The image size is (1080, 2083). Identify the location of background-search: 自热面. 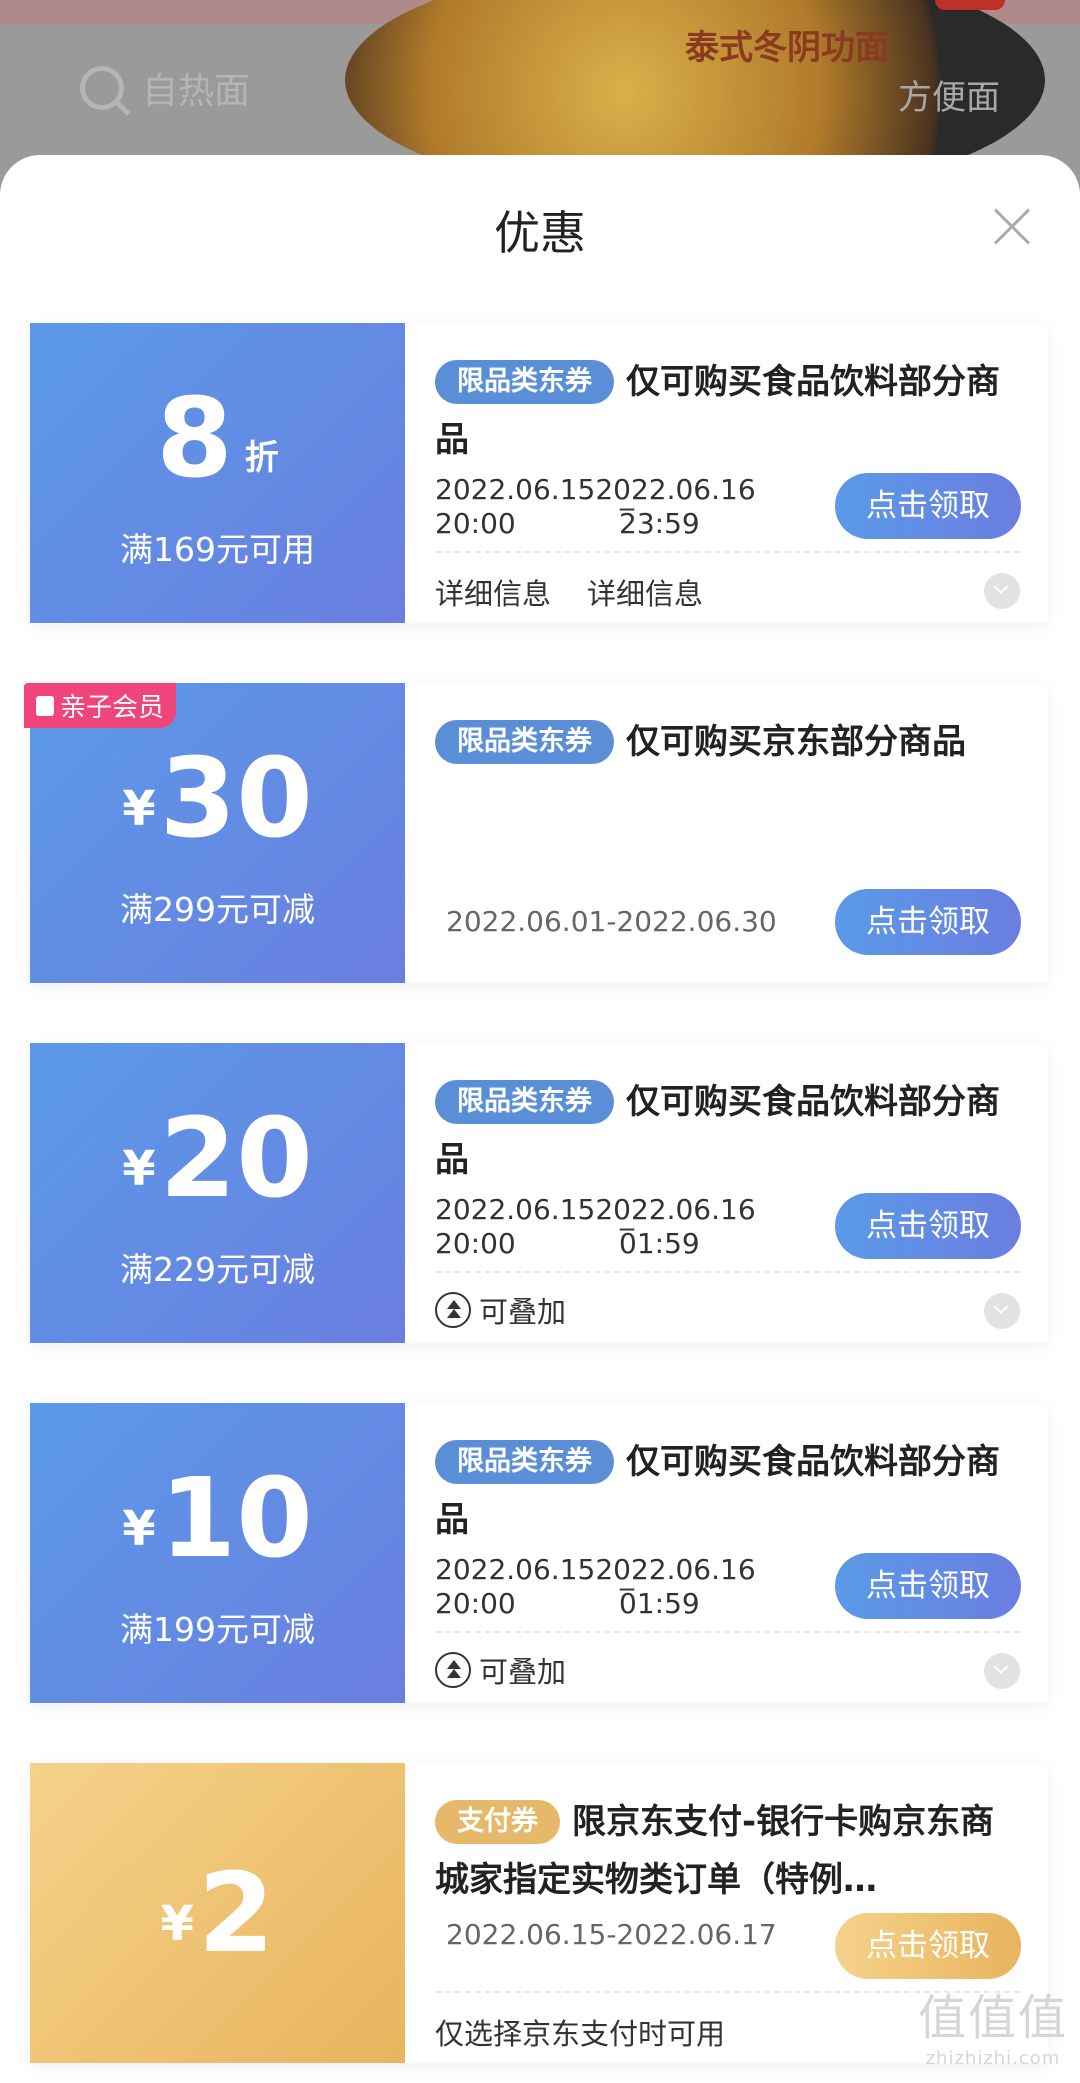
(165, 88).